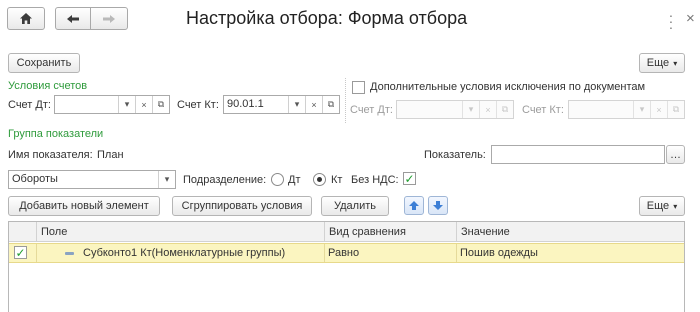 The image size is (700, 312). I want to click on indicator-field, so click(578, 154).